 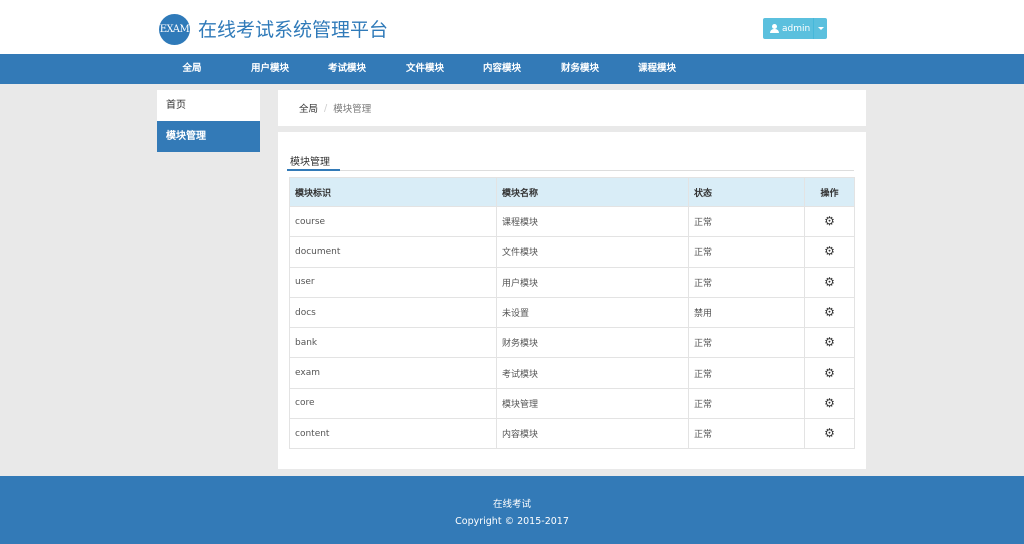 I want to click on user-button-main: admin, so click(x=788, y=28).